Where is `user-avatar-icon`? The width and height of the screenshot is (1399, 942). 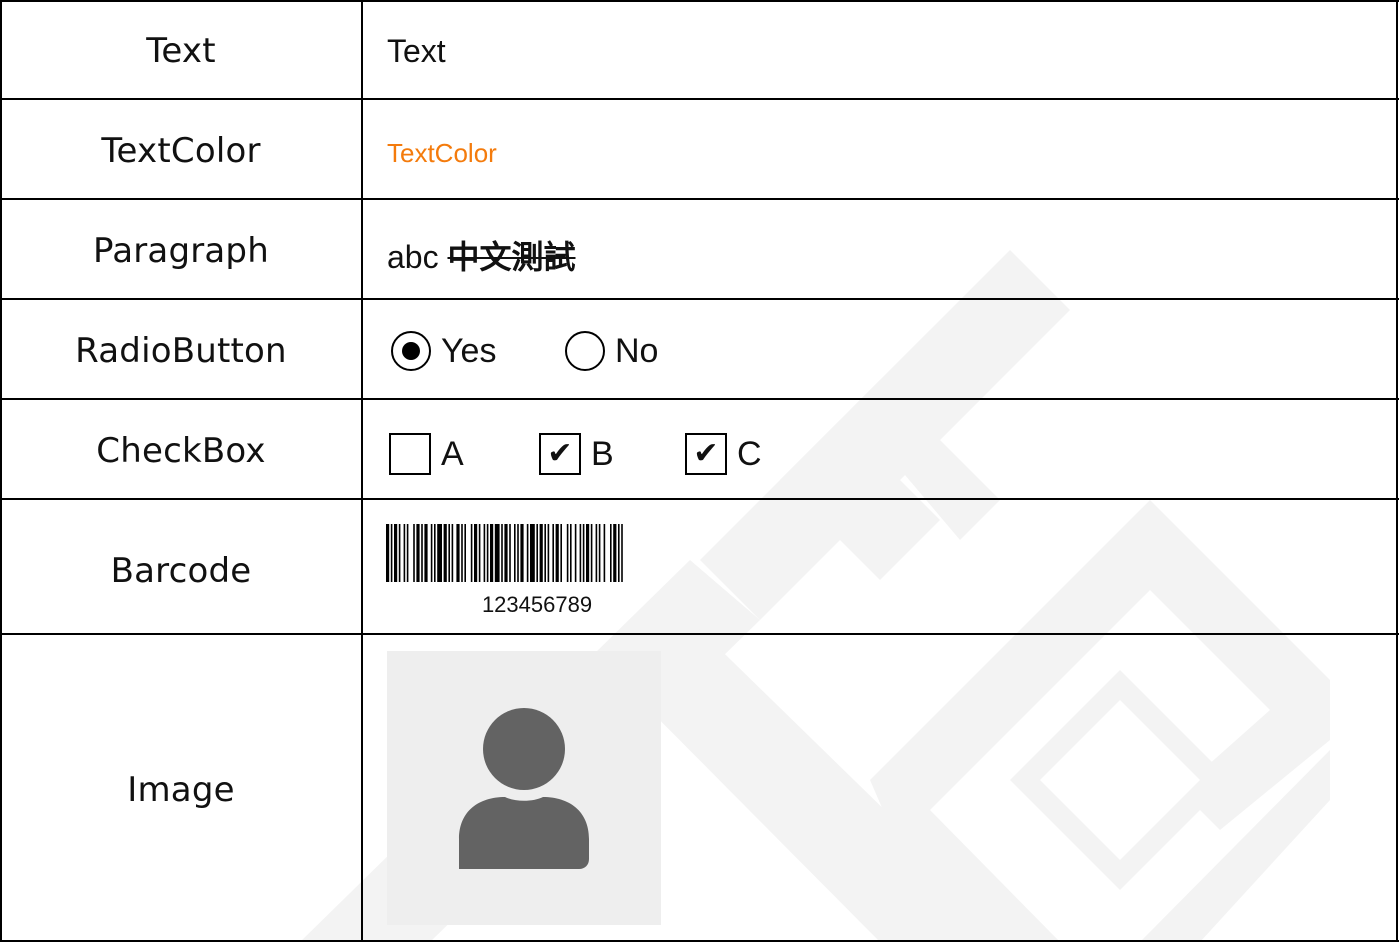
user-avatar-icon is located at coordinates (524, 788).